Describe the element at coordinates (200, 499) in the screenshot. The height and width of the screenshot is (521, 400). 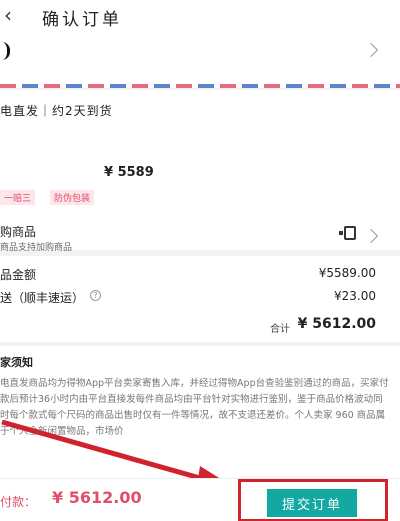
I see `bottom-bar: 付款： ¥ 5612.00 提交订单` at that location.